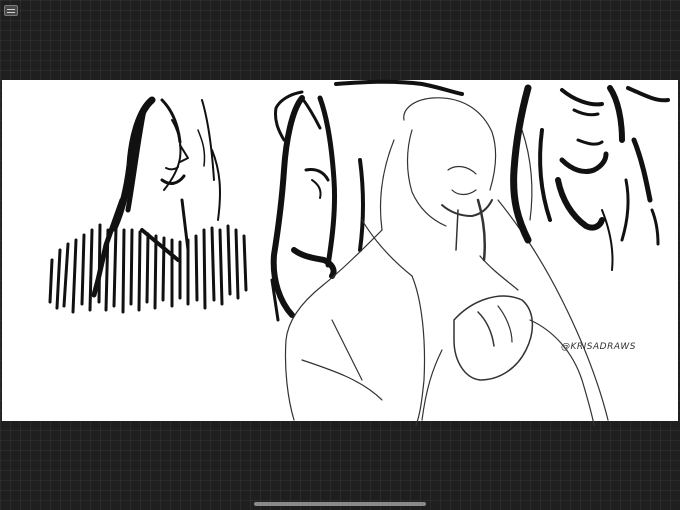 This screenshot has width=680, height=510. I want to click on artist-watermark: @KRISADRAWS, so click(598, 347).